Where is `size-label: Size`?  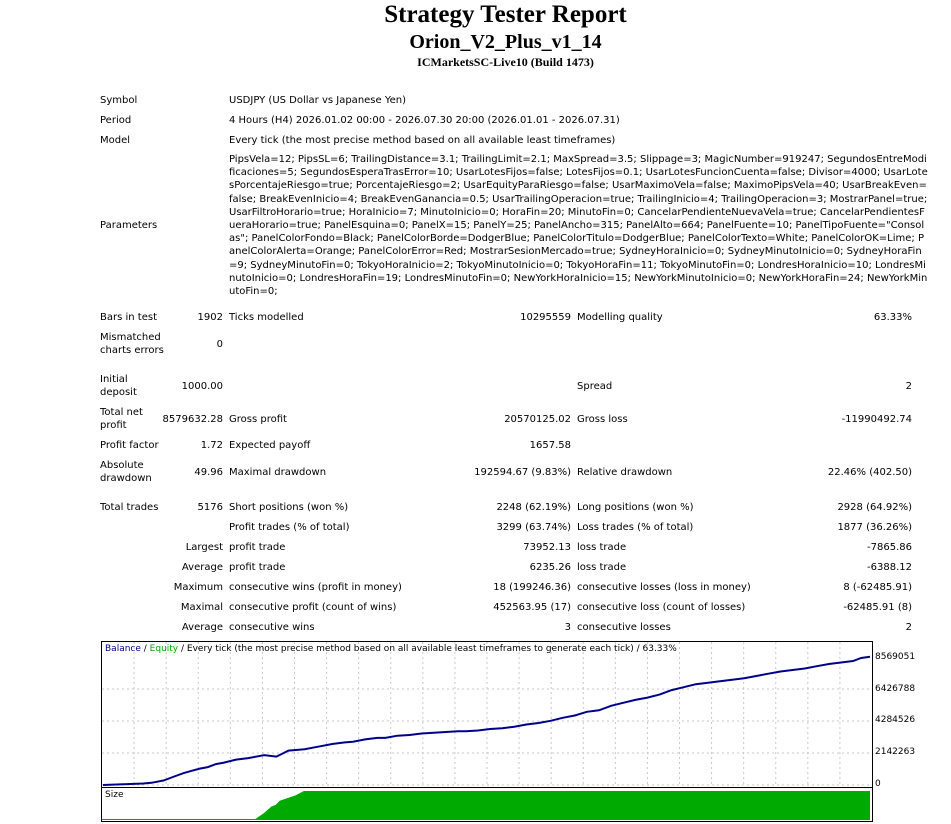
size-label: Size is located at coordinates (114, 795).